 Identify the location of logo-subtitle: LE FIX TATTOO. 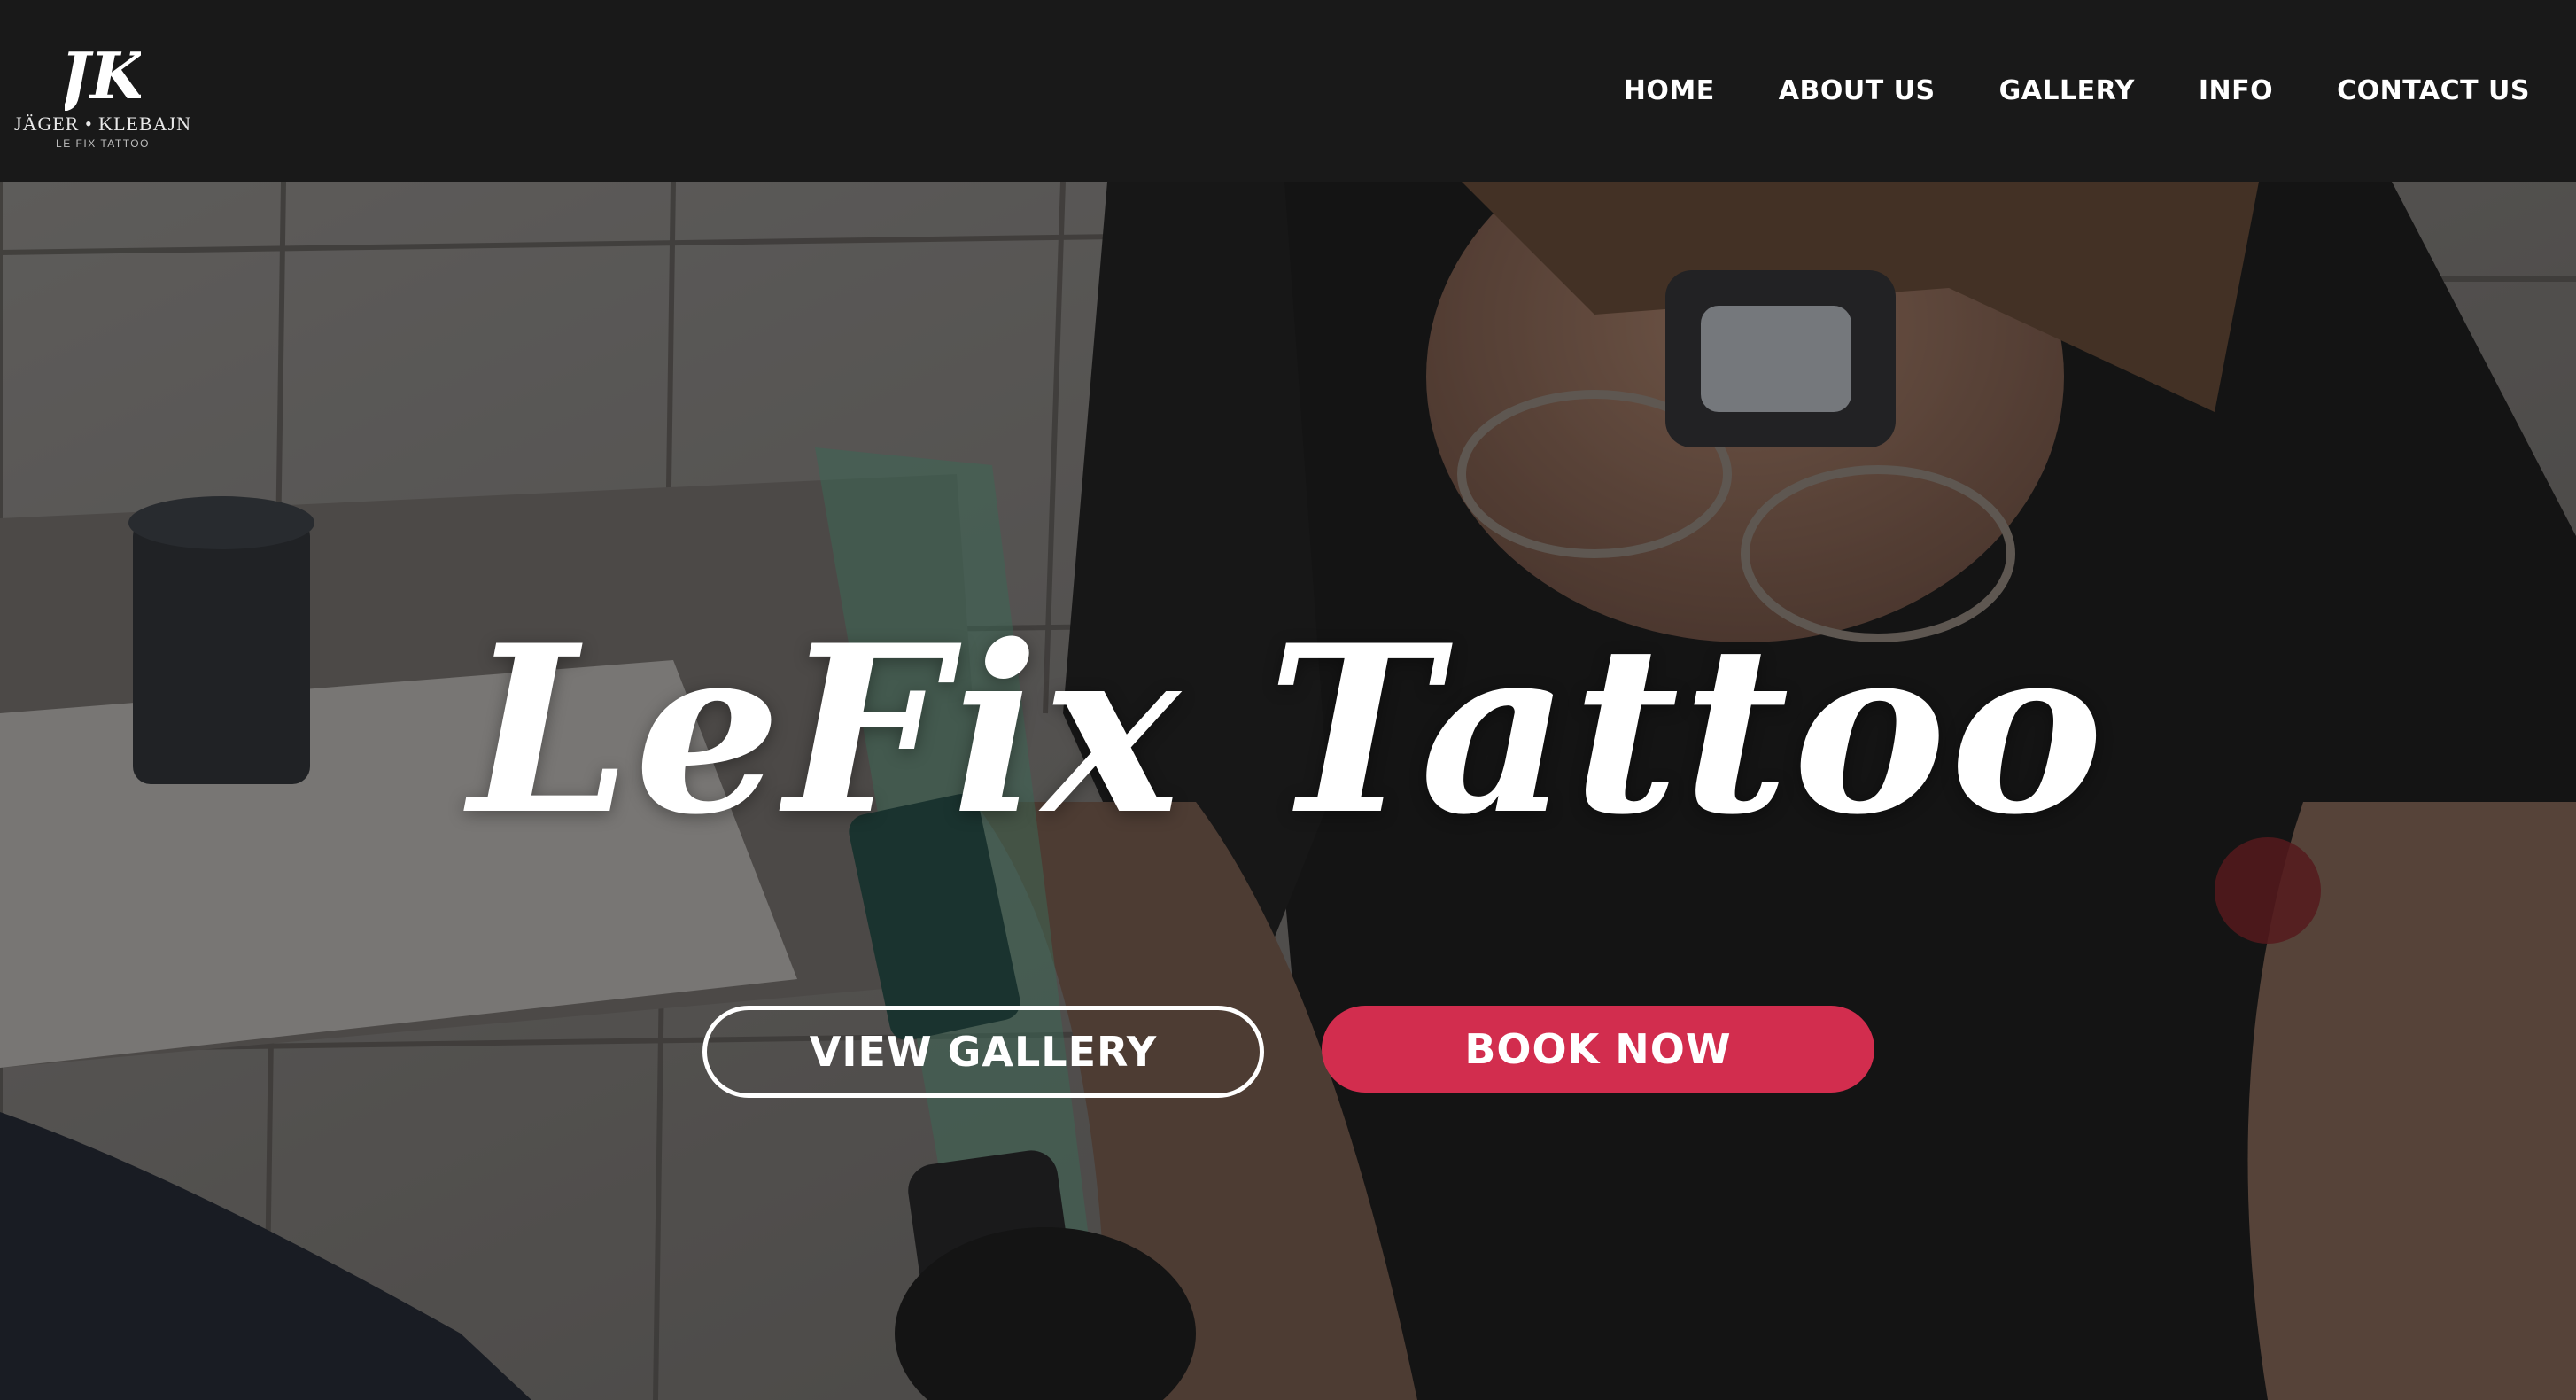
(103, 143).